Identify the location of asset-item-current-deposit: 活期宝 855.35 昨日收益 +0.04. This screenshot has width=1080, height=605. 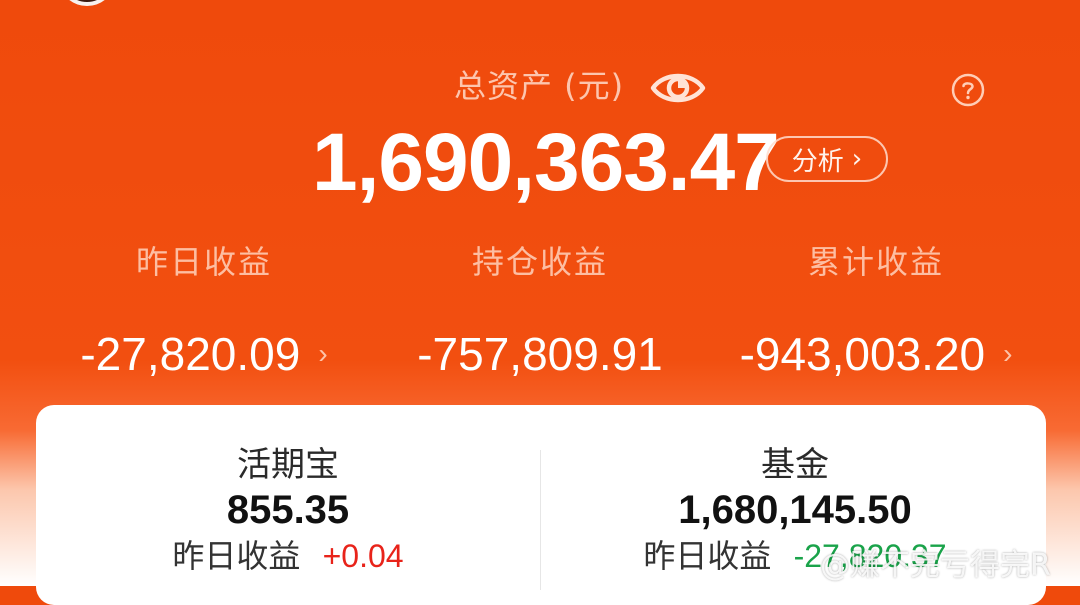
(288, 511).